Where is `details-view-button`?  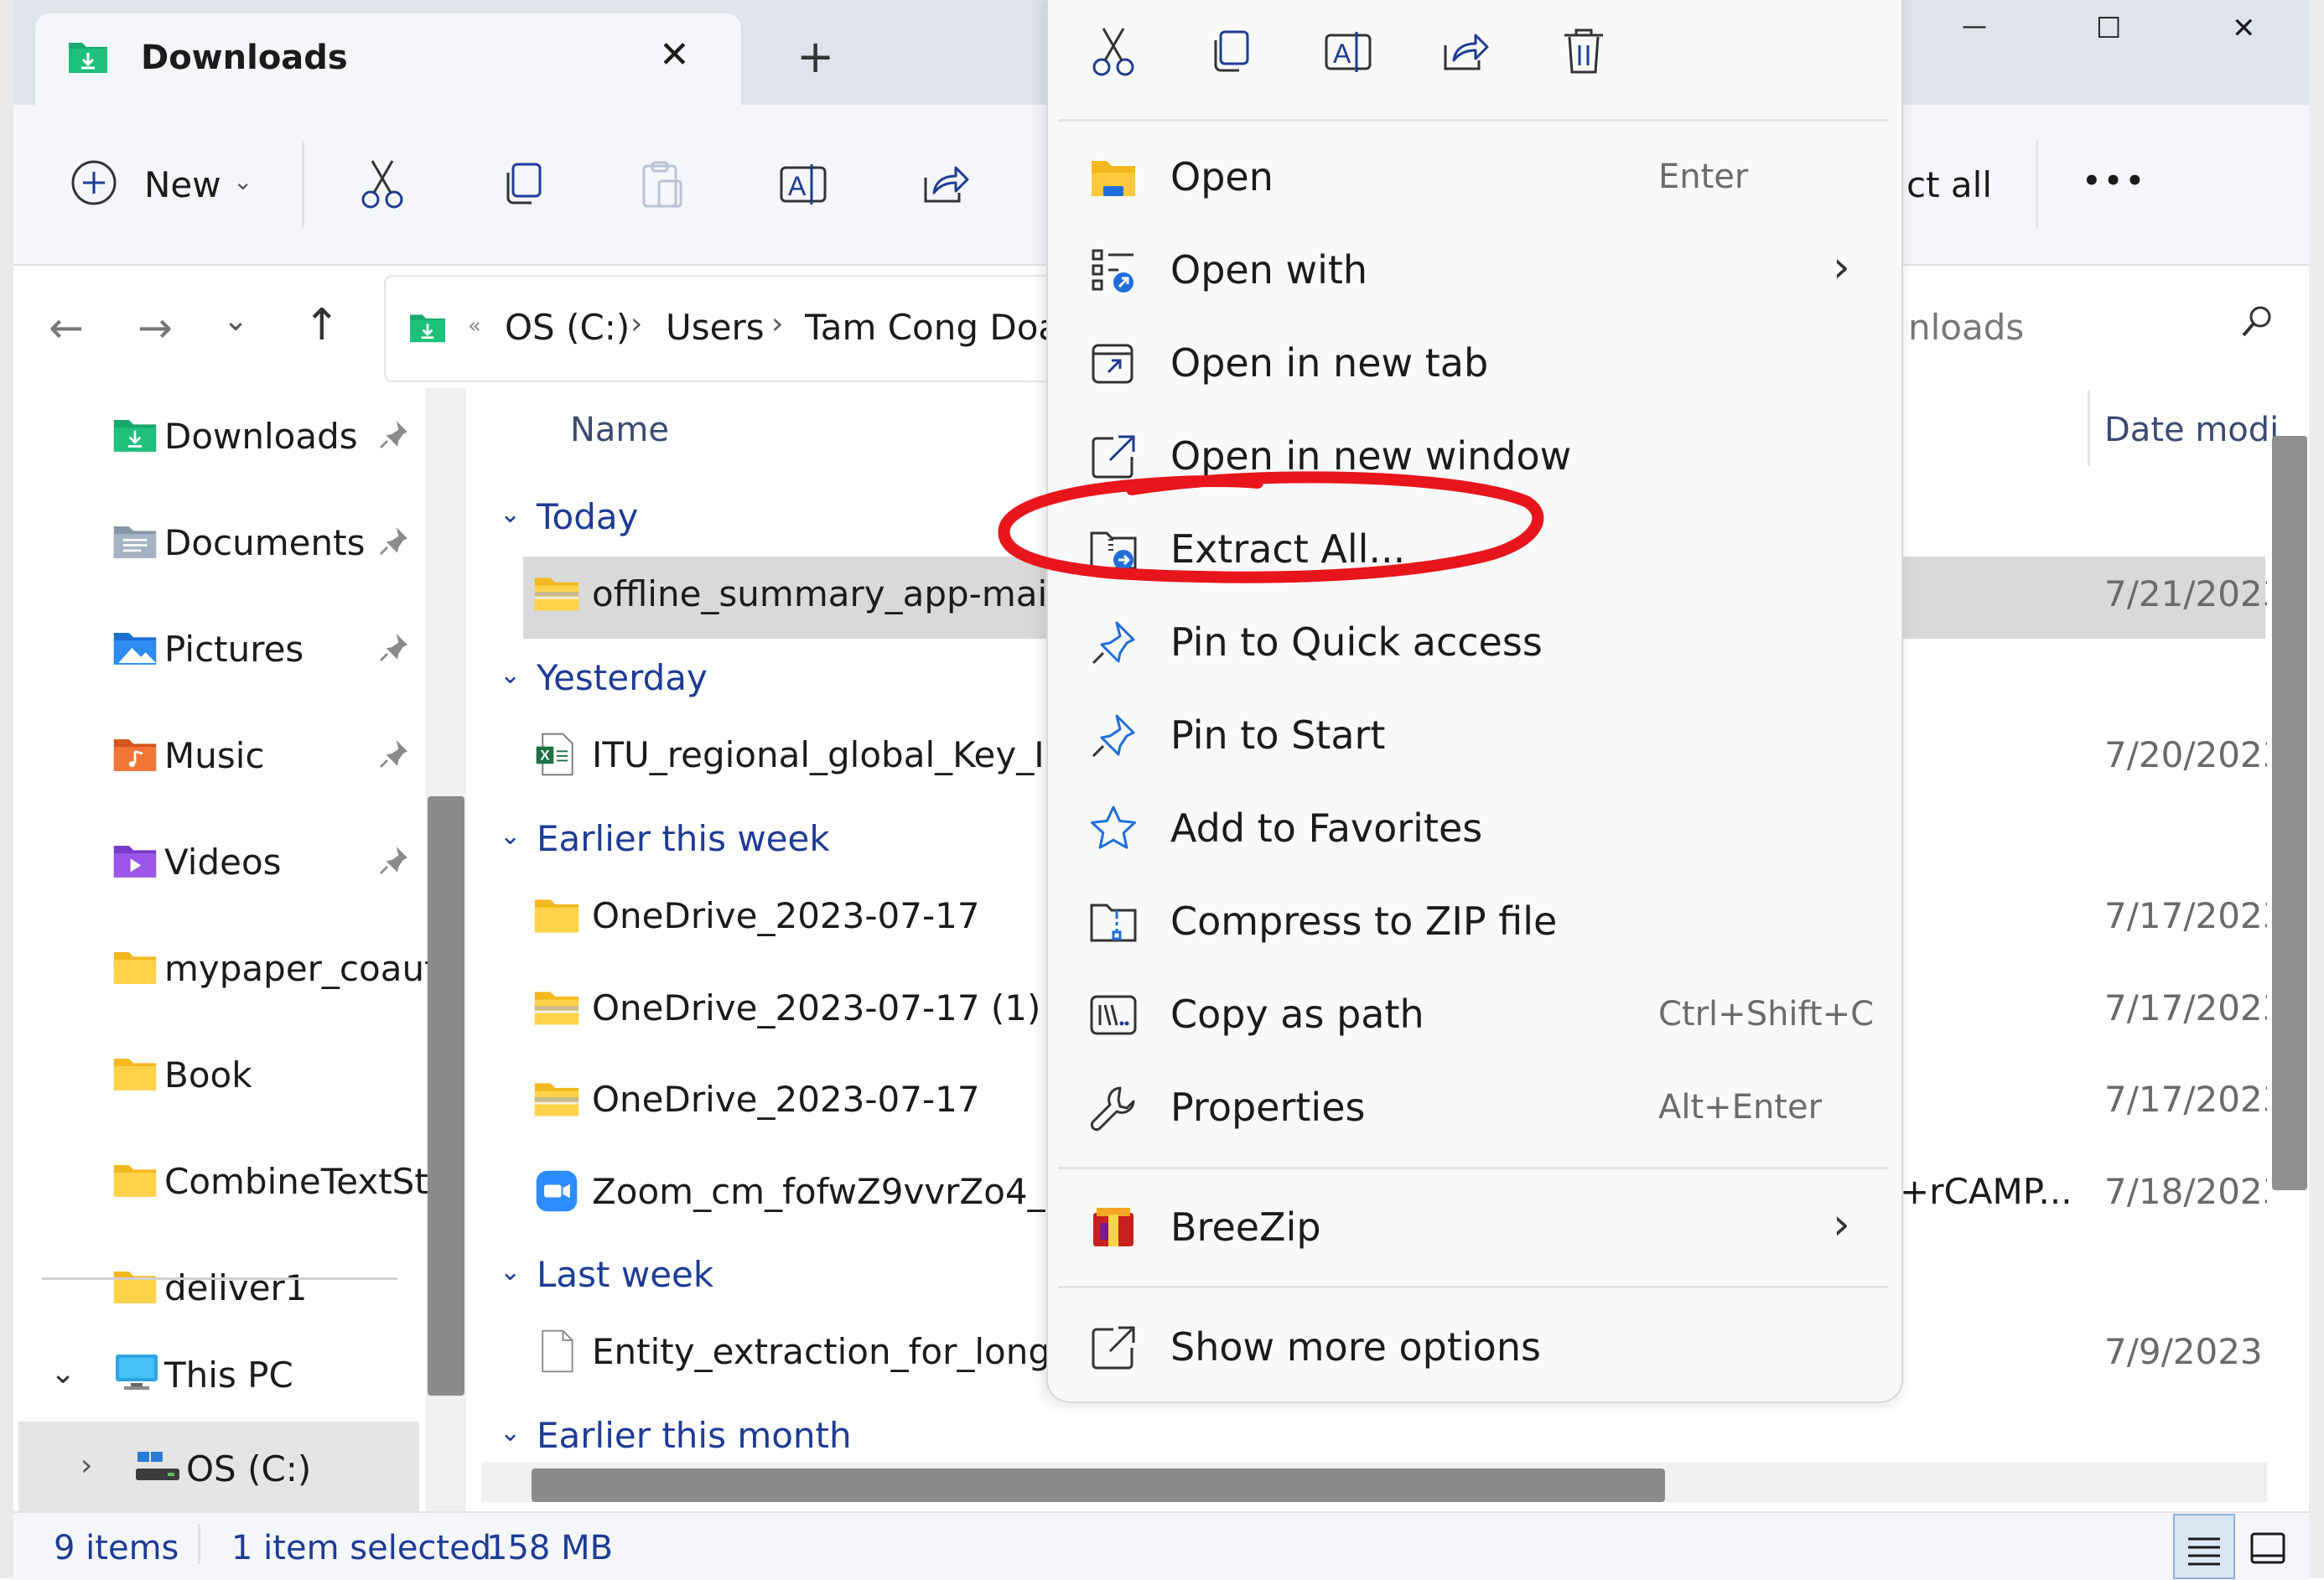 details-view-button is located at coordinates (2204, 1546).